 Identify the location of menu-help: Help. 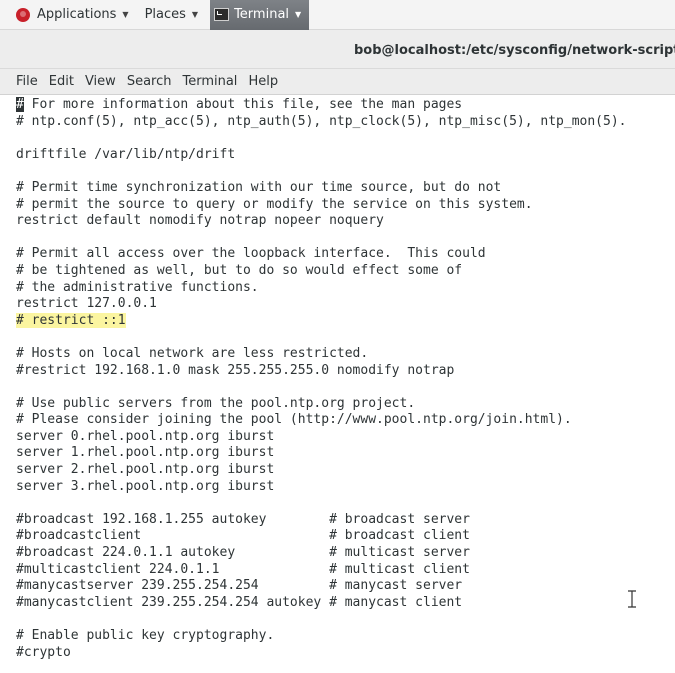
(263, 81).